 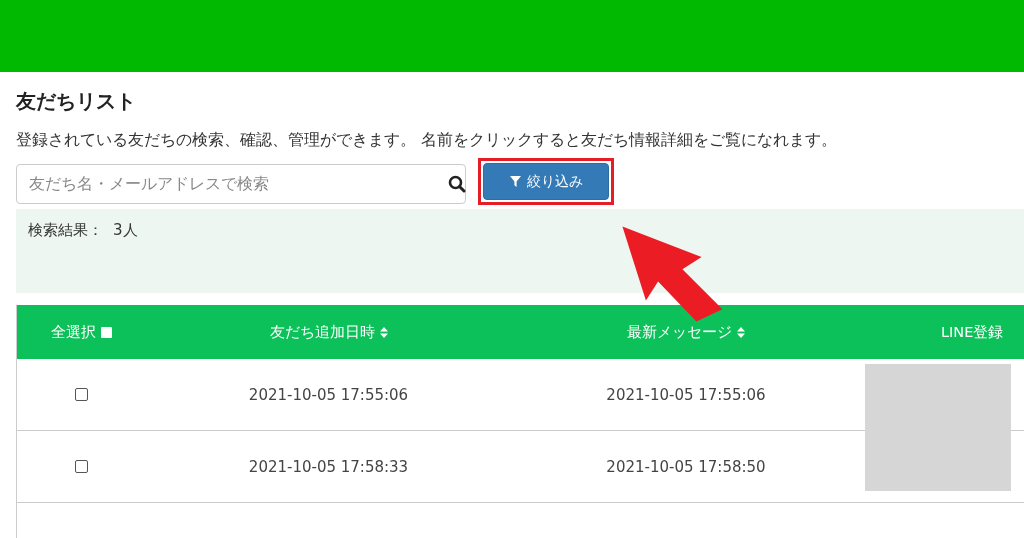 I want to click on table-cell: 2021-10-05 17:58:50, so click(x=686, y=466).